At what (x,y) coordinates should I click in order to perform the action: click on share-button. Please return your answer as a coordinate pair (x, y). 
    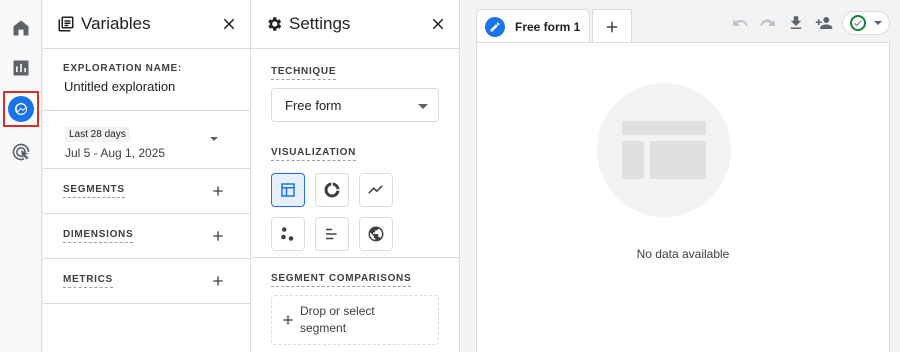
    Looking at the image, I should click on (824, 23).